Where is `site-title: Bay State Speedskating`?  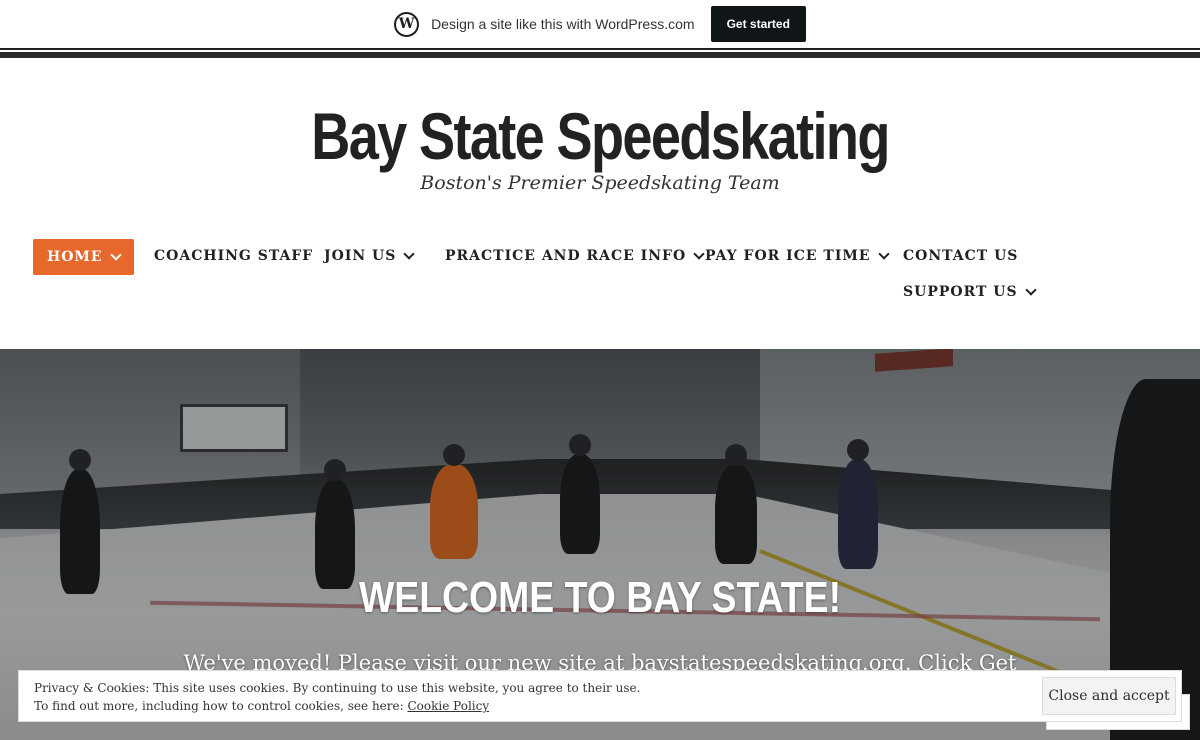 site-title: Bay State Speedskating is located at coordinates (600, 136).